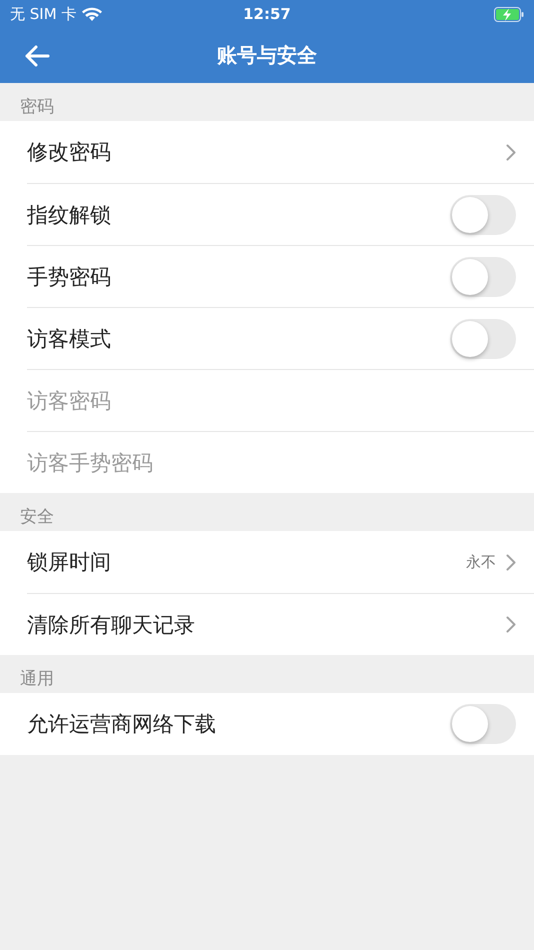 The image size is (534, 950). What do you see at coordinates (69, 215) in the screenshot?
I see `setting-label: 指纹解锁` at bounding box center [69, 215].